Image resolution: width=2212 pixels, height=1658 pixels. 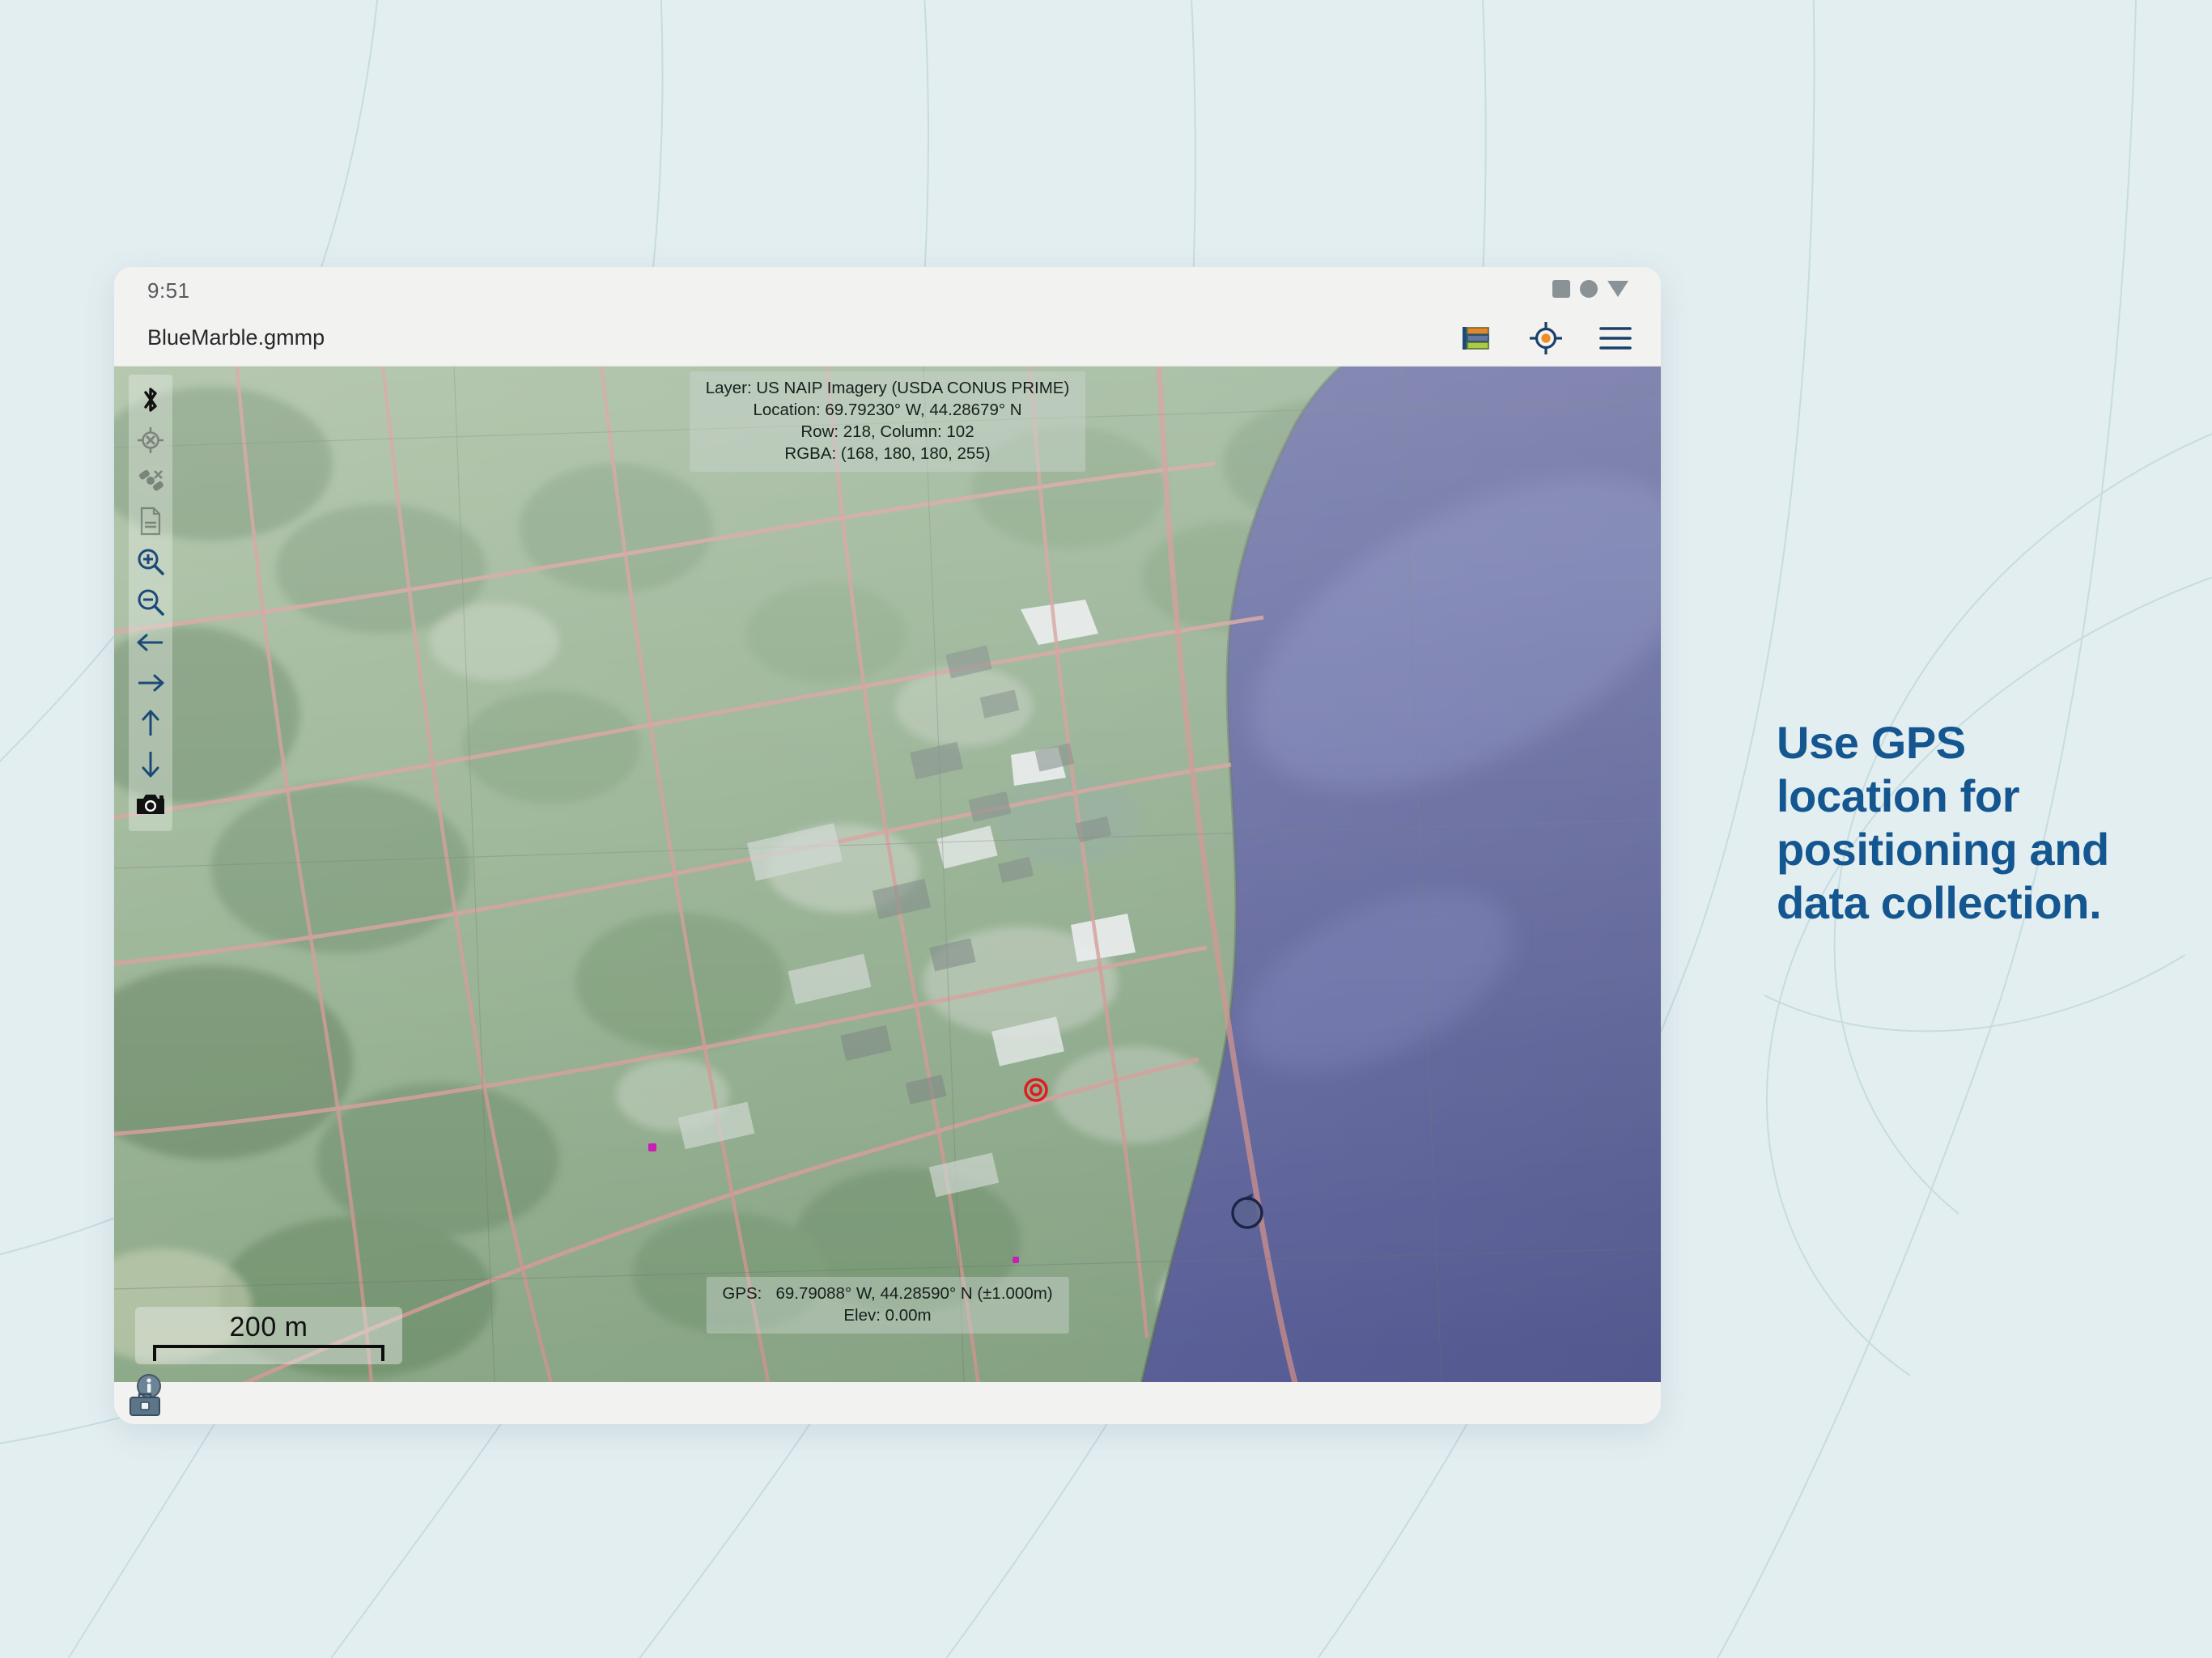 I want to click on scale-bar: 200 m, so click(x=268, y=1335).